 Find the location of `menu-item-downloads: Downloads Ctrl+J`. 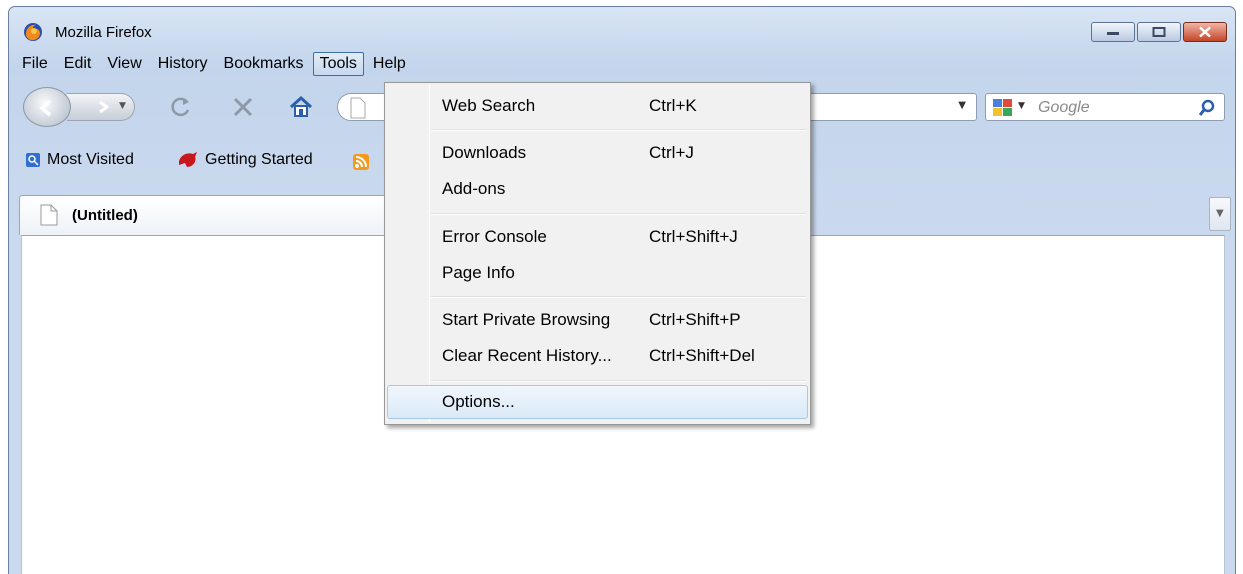

menu-item-downloads: Downloads Ctrl+J is located at coordinates (597, 153).